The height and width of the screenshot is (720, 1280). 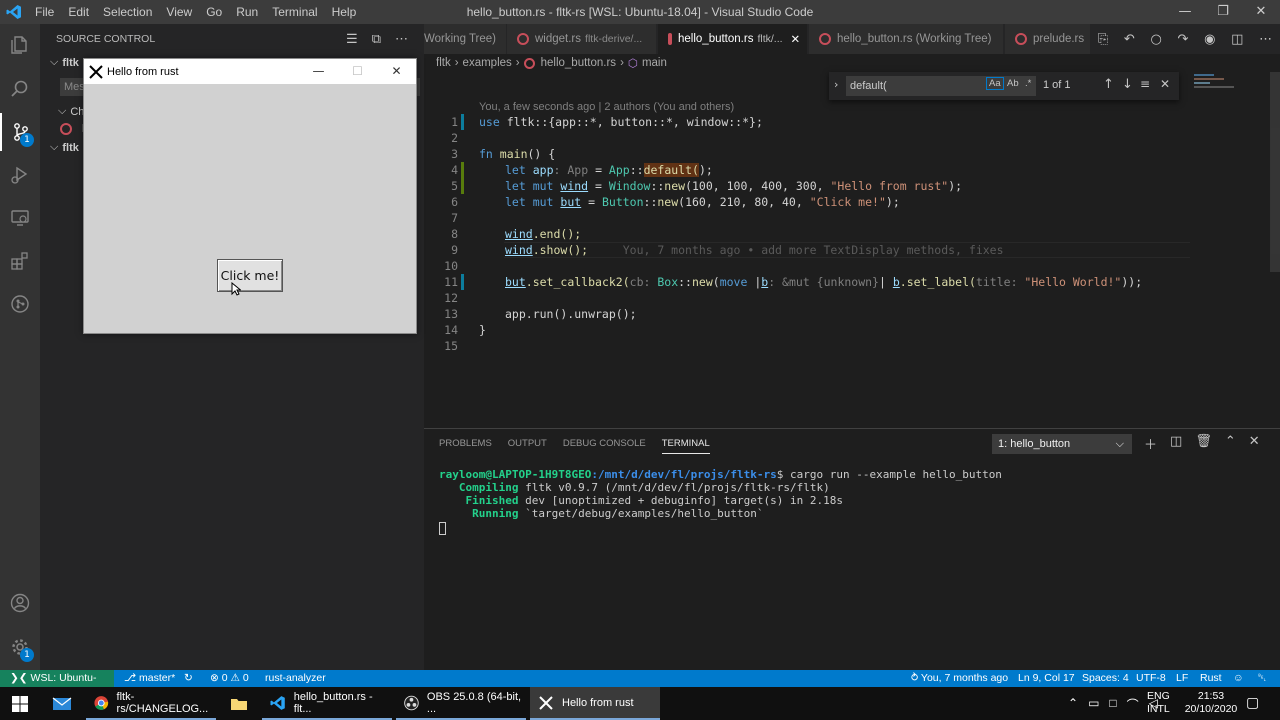 I want to click on wifi-icon: ⌒, so click(x=1133, y=704).